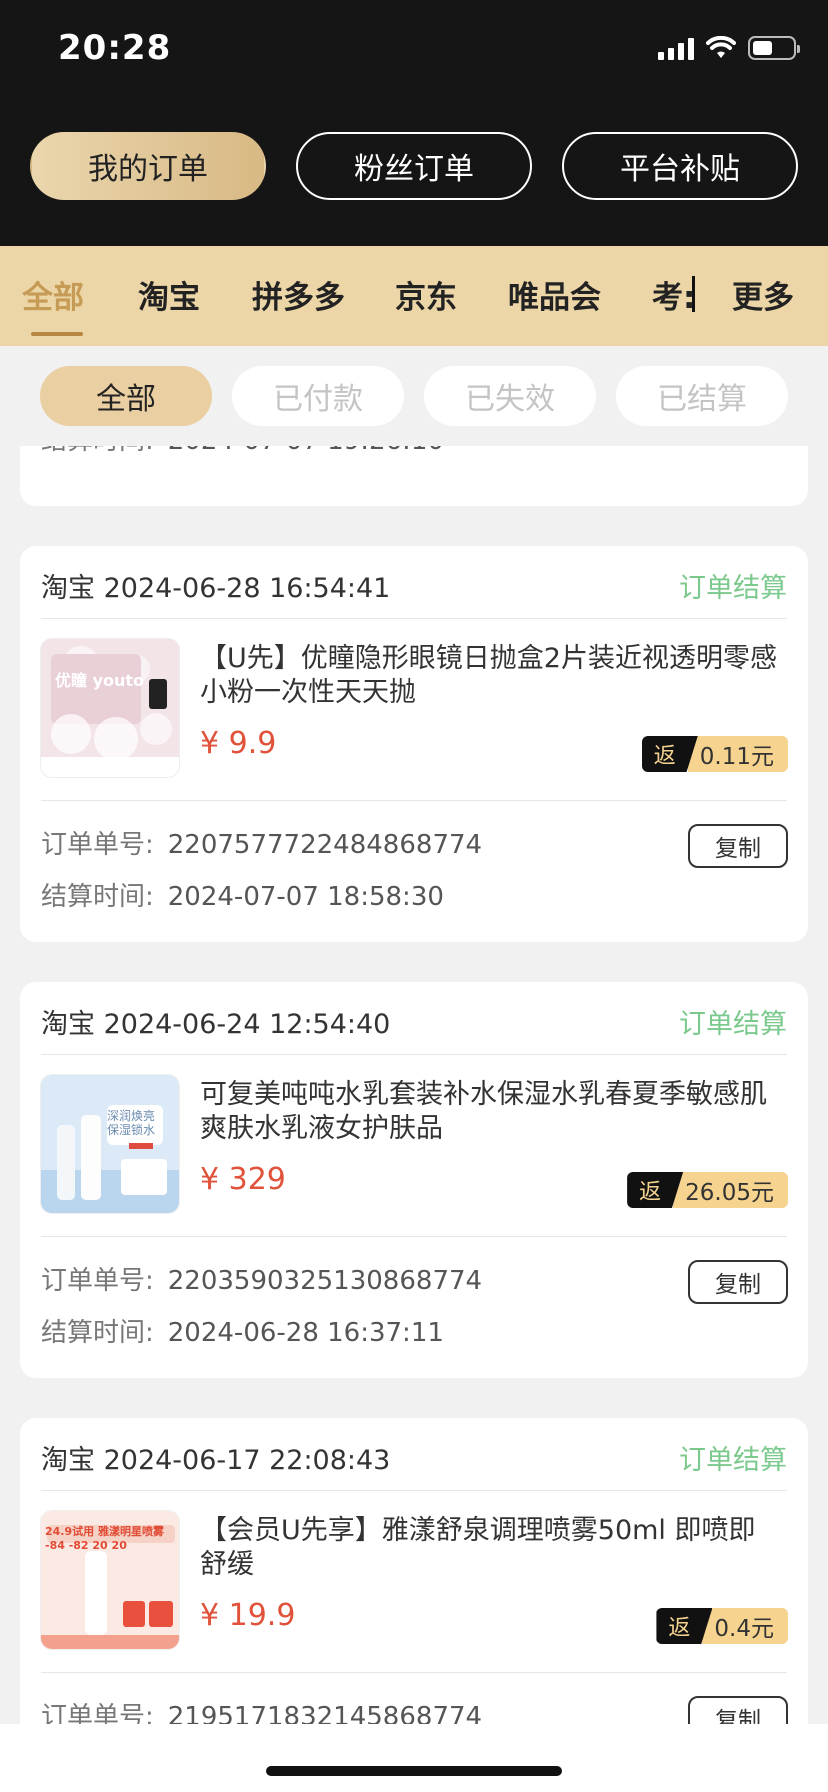  What do you see at coordinates (554, 294) in the screenshot?
I see `platform-tab-vip: 唯品会` at bounding box center [554, 294].